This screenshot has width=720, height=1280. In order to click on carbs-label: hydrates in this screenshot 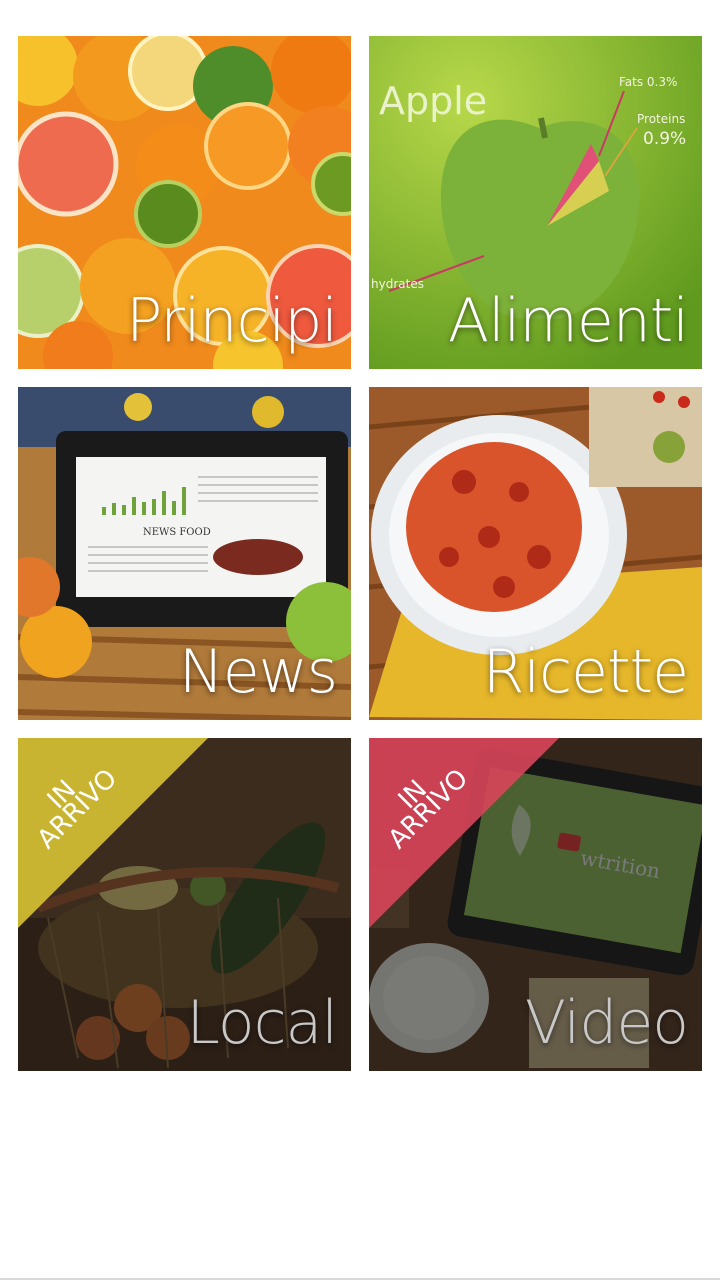, I will do `click(397, 284)`.